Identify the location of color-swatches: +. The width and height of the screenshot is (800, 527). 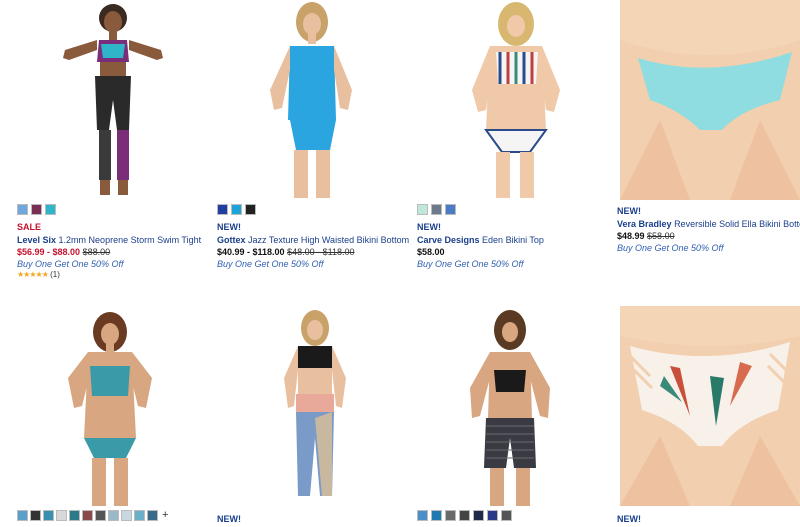
(92, 515).